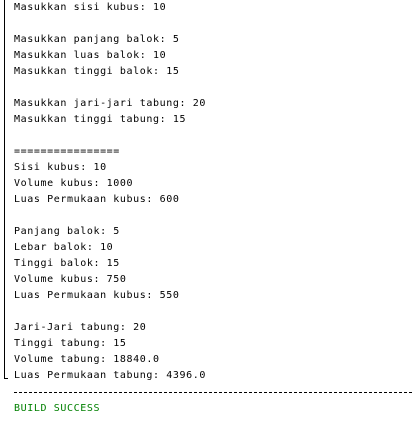 The image size is (414, 423). I want to click on console-line: Jari-Jari tabung: 20, so click(80, 327).